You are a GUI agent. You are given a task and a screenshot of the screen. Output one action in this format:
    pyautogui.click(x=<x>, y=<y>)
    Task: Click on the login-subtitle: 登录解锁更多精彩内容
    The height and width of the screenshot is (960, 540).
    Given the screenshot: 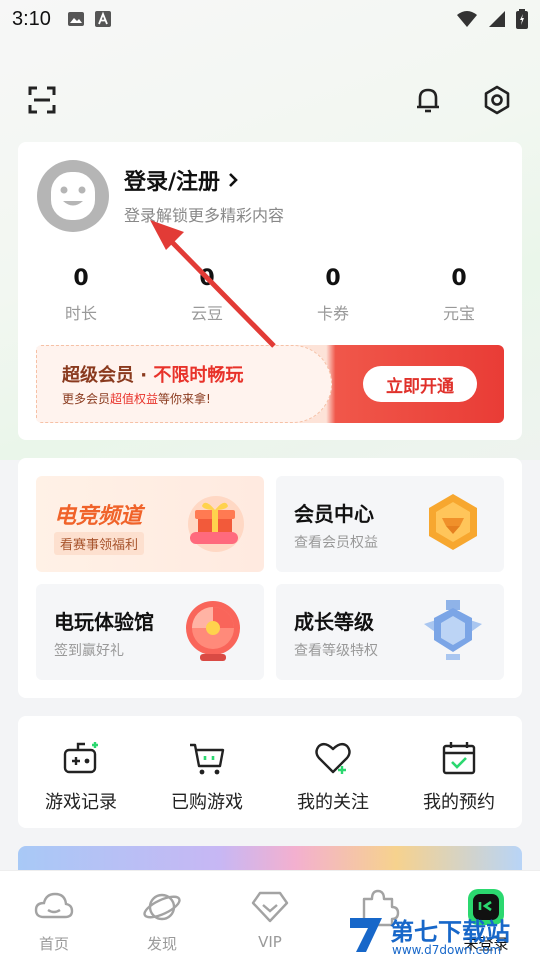 What is the action you would take?
    pyautogui.click(x=204, y=215)
    